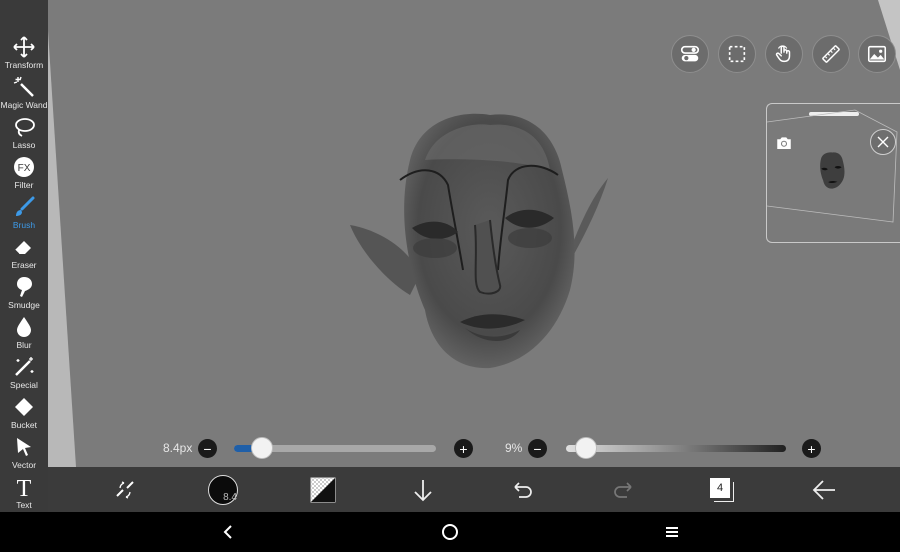 The width and height of the screenshot is (900, 552). I want to click on tool-special: Special, so click(24, 373).